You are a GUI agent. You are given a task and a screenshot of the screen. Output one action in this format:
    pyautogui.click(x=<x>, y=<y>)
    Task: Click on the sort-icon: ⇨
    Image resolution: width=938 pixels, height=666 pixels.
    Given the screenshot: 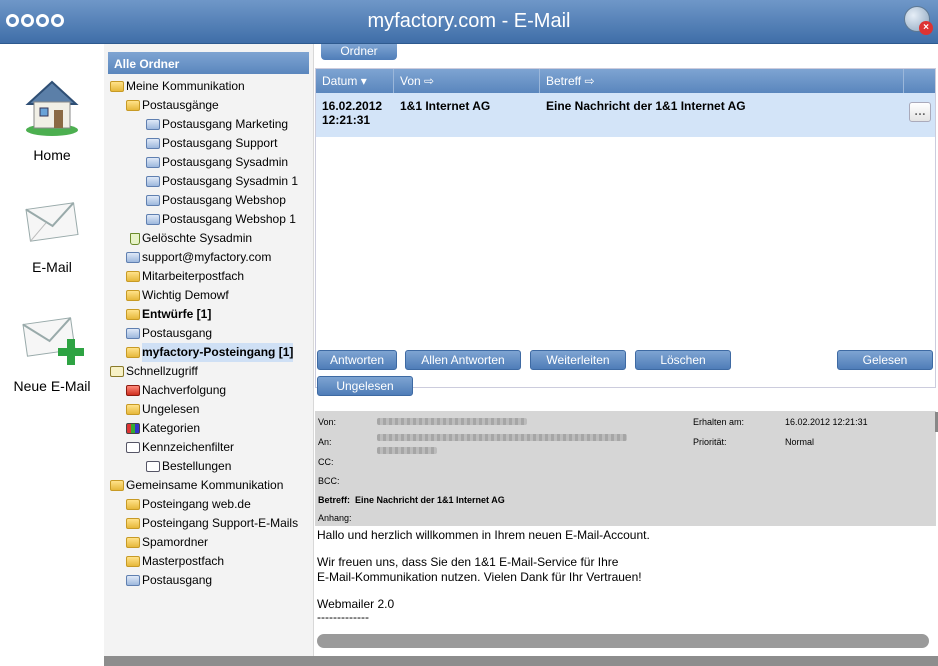 What is the action you would take?
    pyautogui.click(x=589, y=81)
    